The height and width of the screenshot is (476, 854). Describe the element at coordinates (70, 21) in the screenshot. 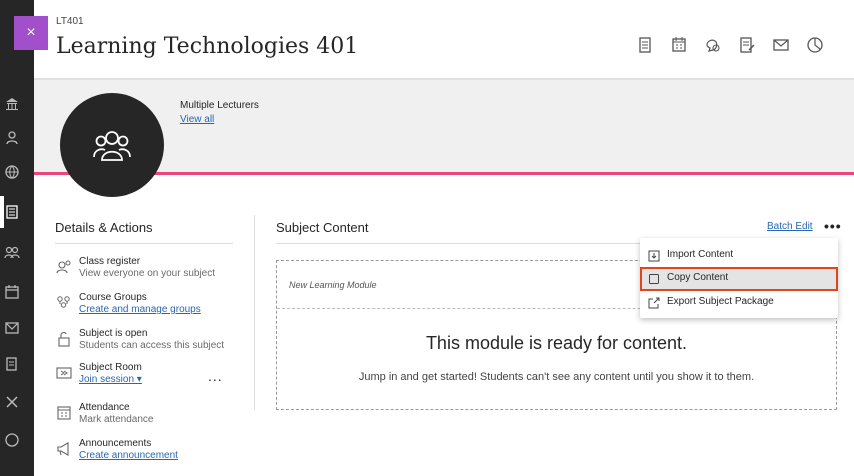

I see `course-code: LT401` at that location.